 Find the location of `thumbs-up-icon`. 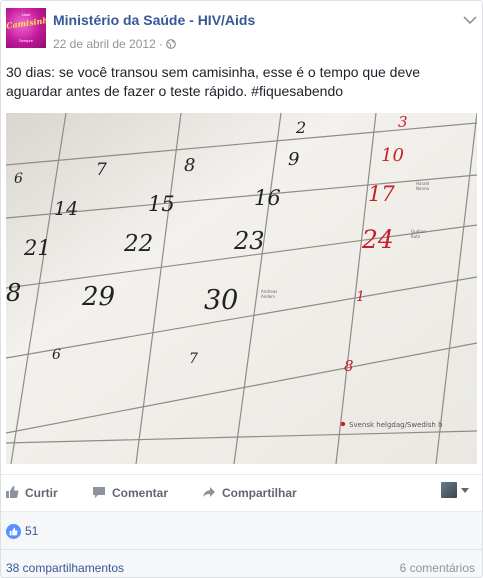

thumbs-up-icon is located at coordinates (12, 492).